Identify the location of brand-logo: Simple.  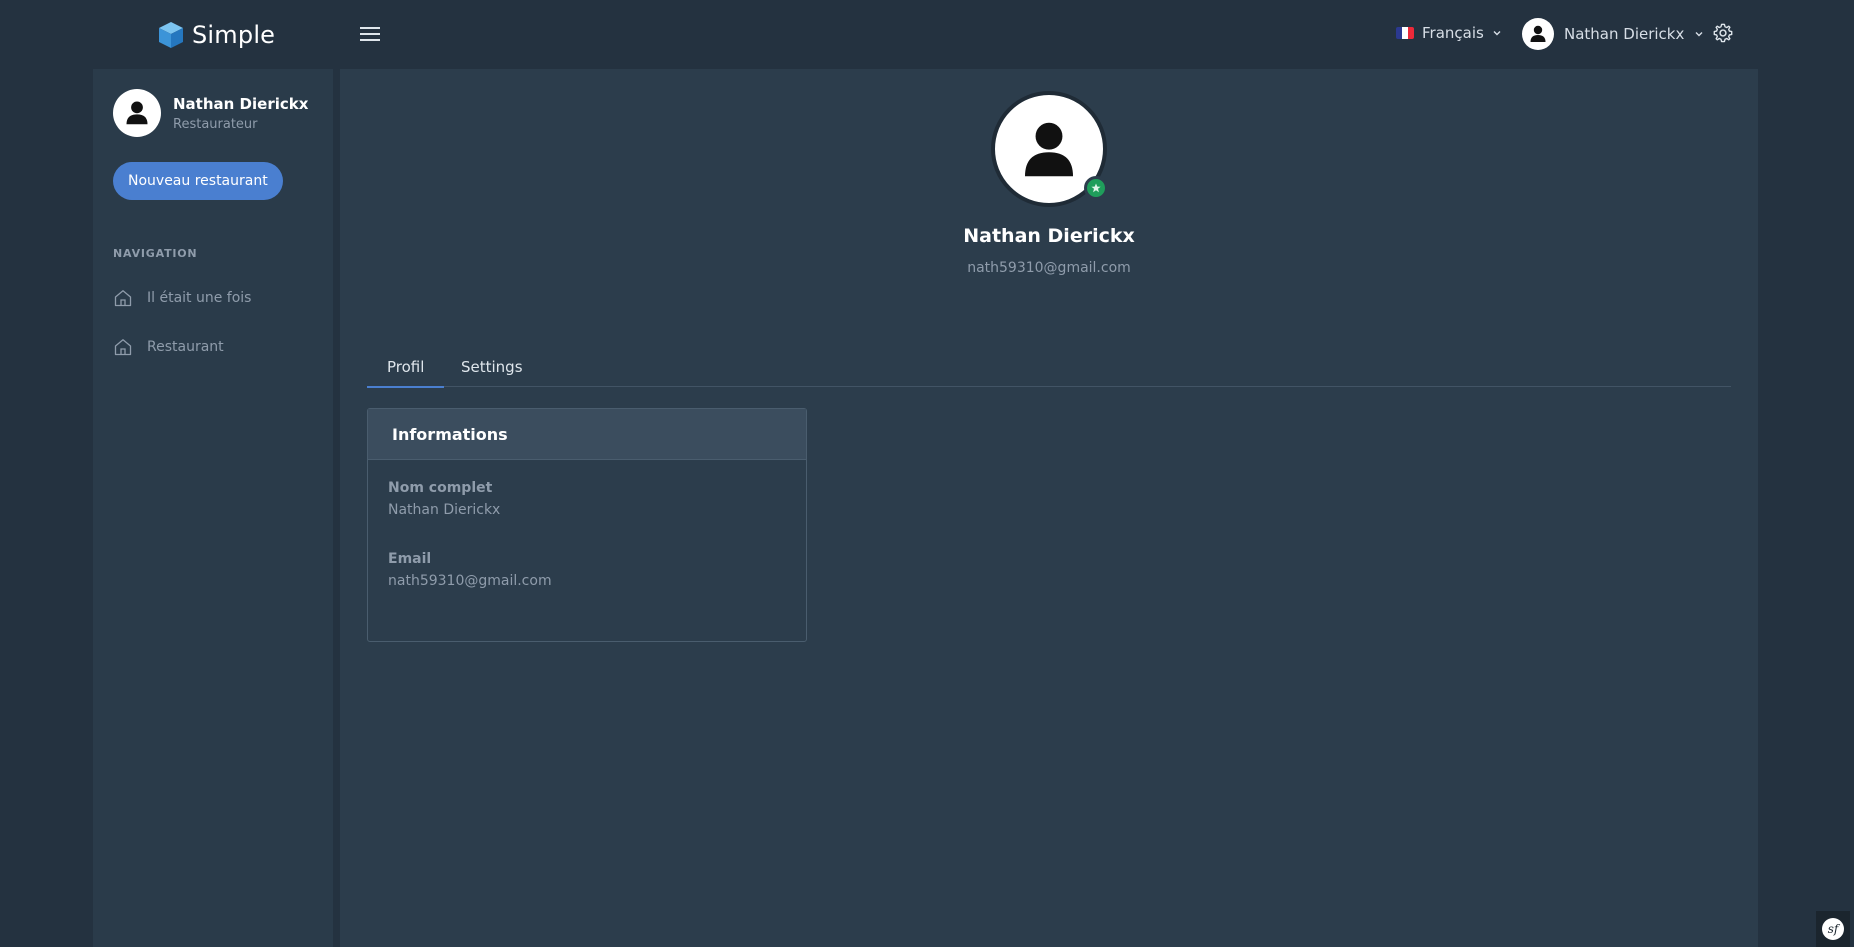
(216, 35).